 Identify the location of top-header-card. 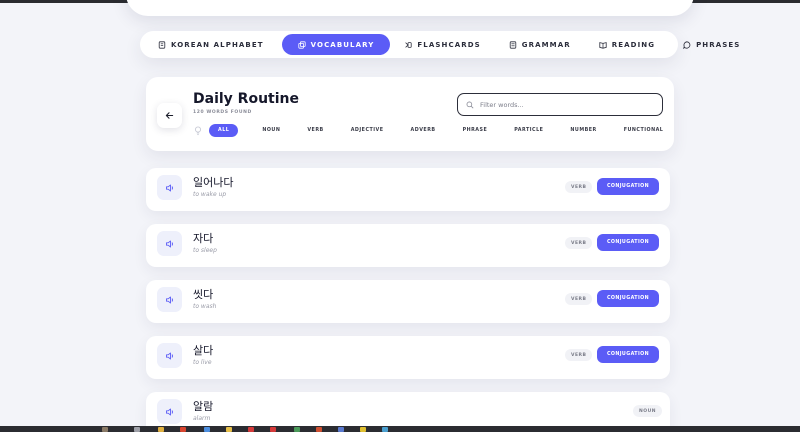
(410, 8).